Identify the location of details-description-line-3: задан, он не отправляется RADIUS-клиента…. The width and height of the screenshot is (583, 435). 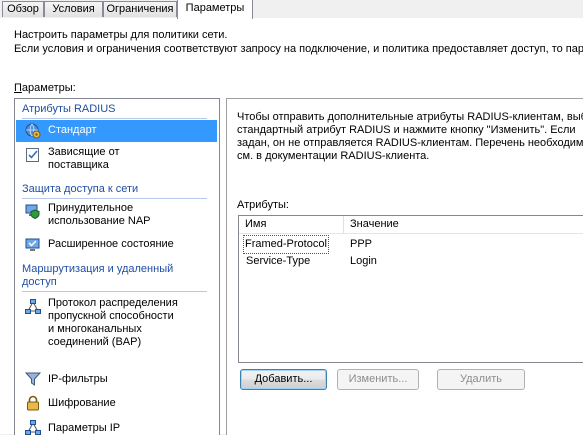
(410, 143).